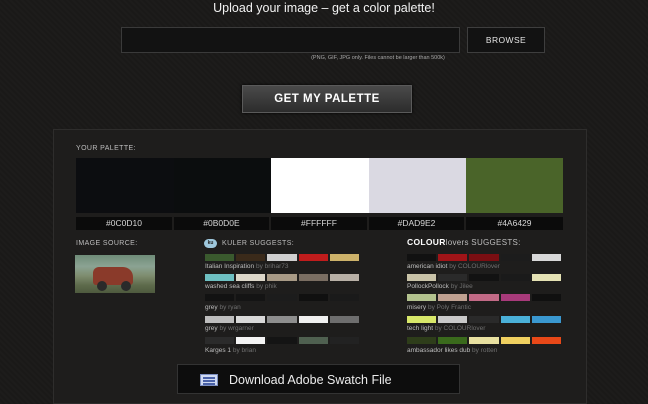 Image resolution: width=648 pixels, height=404 pixels. Describe the element at coordinates (230, 350) in the screenshot. I see `kuler-item-label-5: Karges 1 by brian` at that location.